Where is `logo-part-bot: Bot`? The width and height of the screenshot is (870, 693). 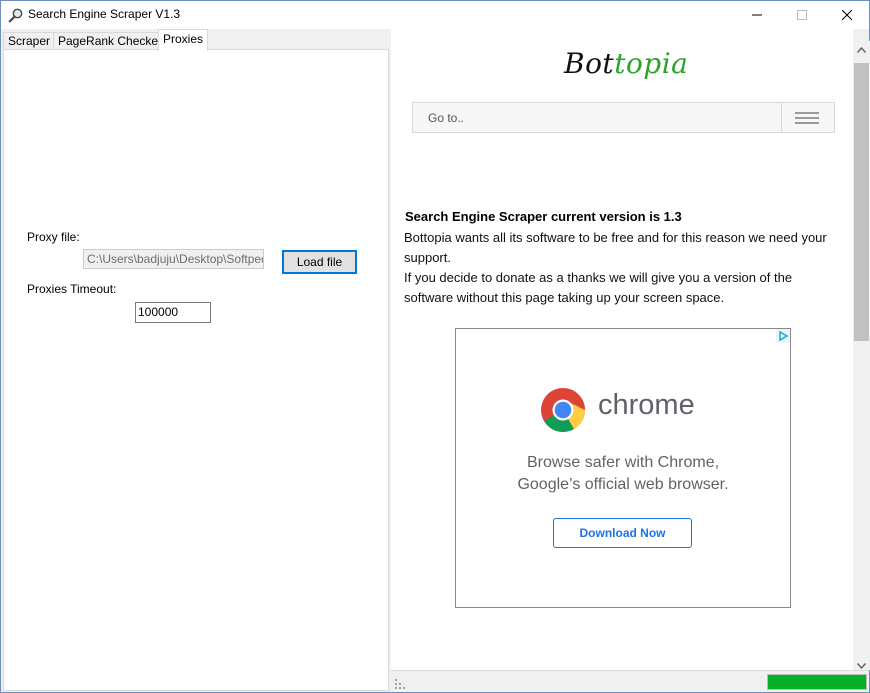
logo-part-bot: Bot is located at coordinates (589, 63).